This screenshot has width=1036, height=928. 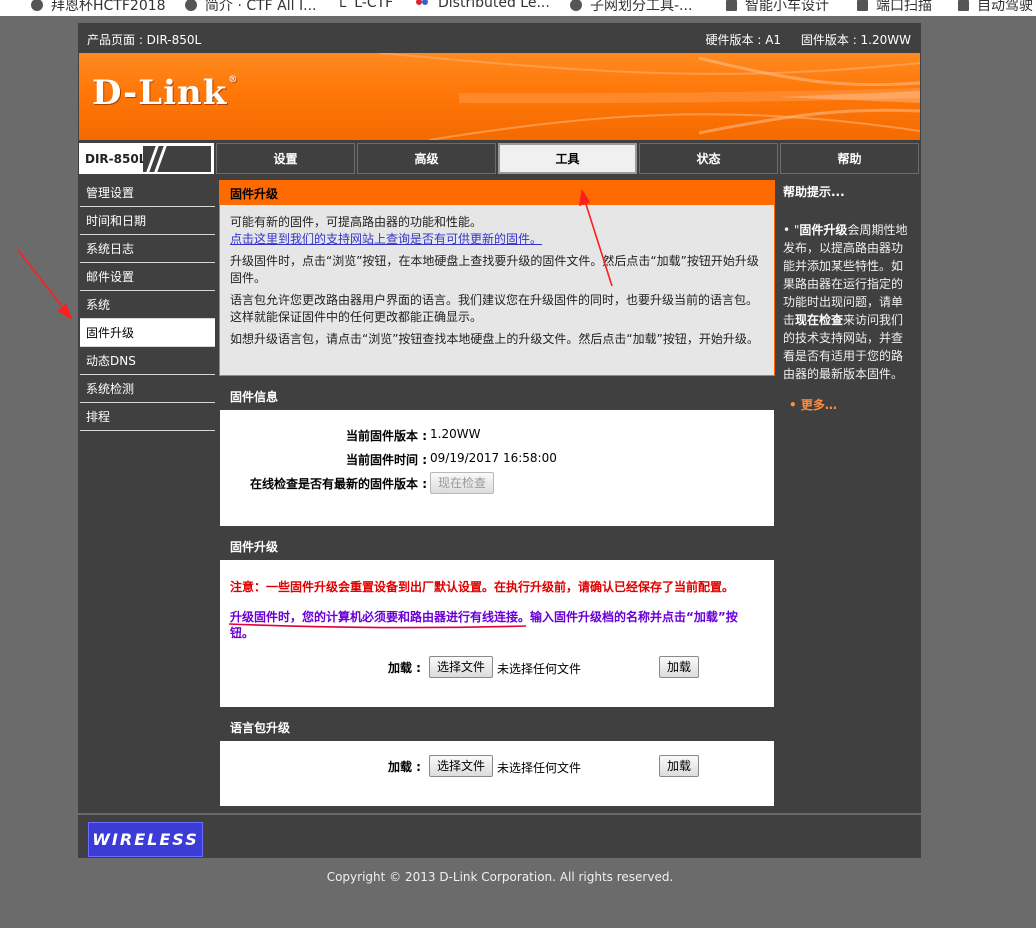 What do you see at coordinates (777, 7) in the screenshot?
I see `bookmark-item: 智能小车设计` at bounding box center [777, 7].